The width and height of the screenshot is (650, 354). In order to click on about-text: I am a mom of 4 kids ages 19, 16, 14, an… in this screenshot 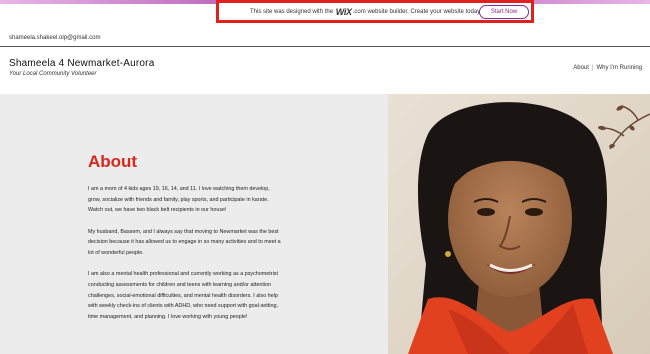, I will do `click(185, 258)`.